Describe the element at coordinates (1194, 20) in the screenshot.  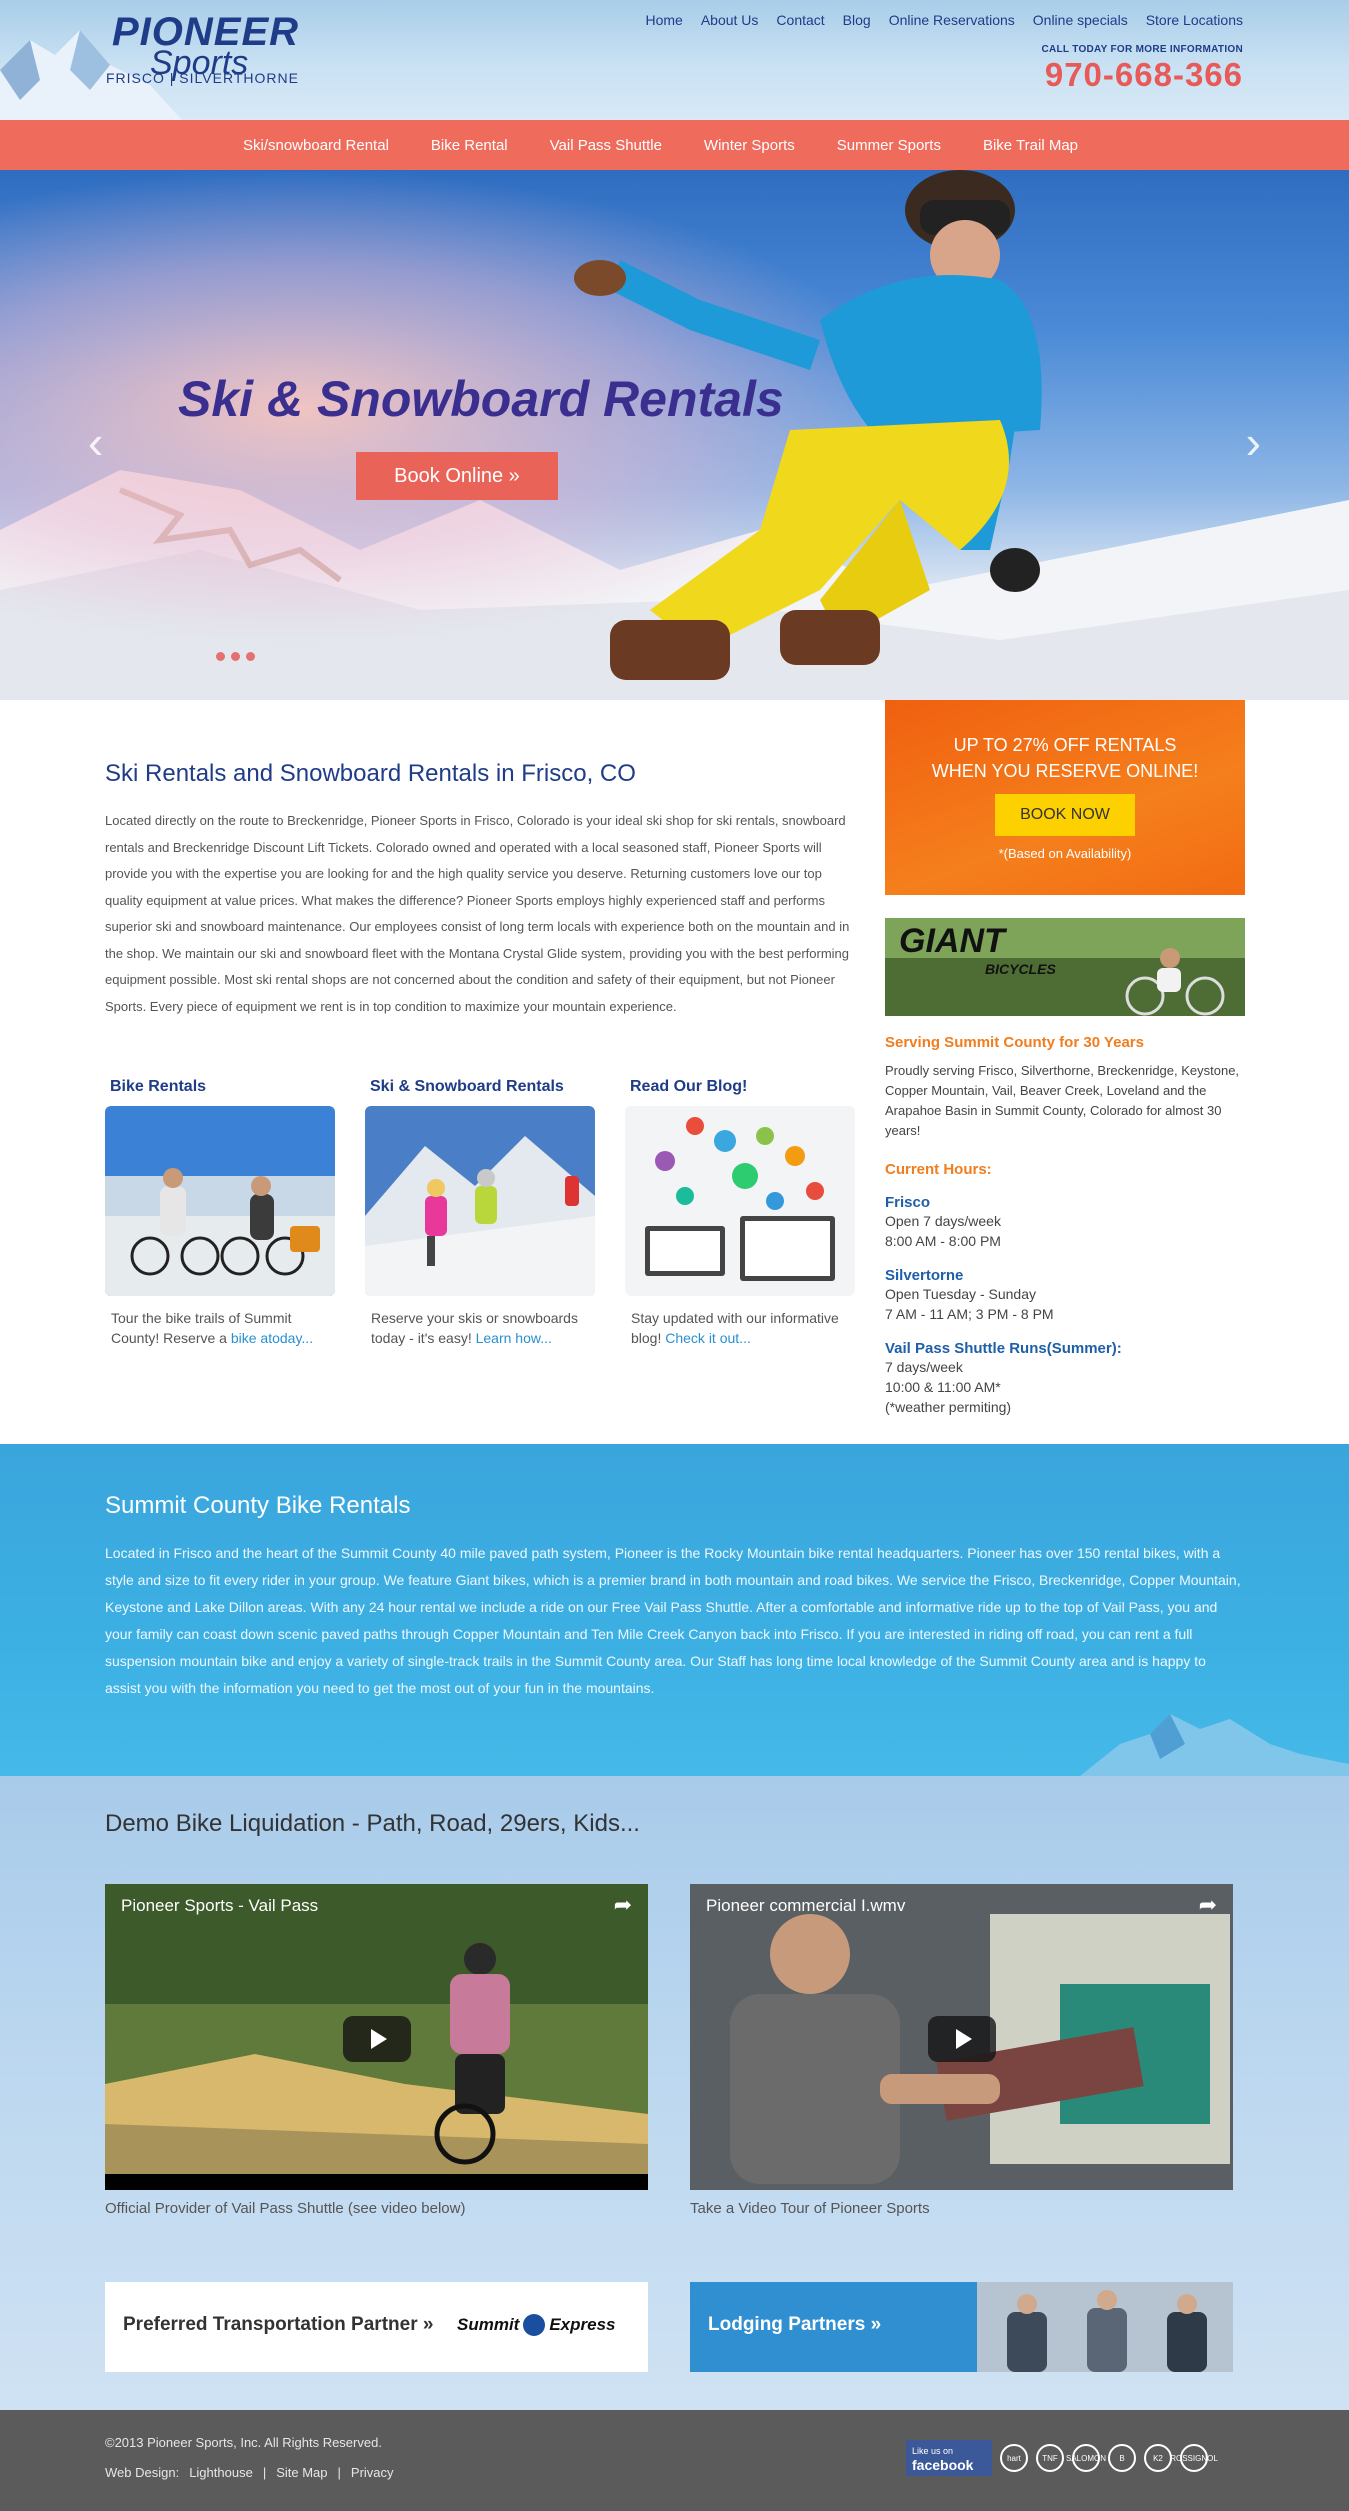
I see `top-nav-store-locations: Store Locations` at that location.